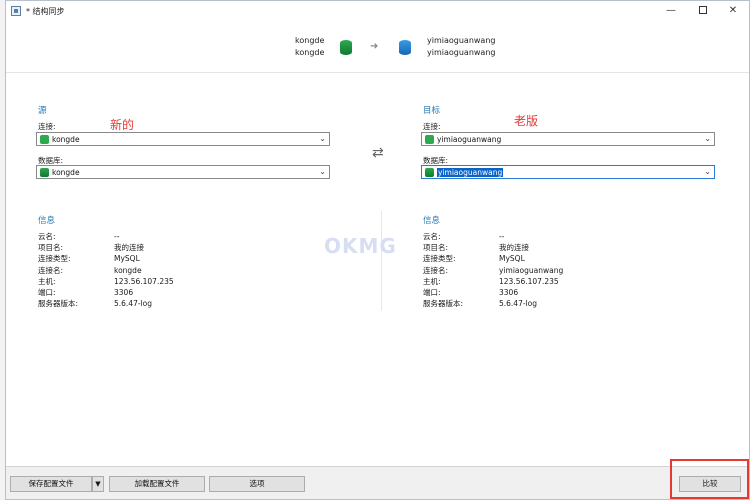 This screenshot has width=750, height=500. Describe the element at coordinates (360, 246) in the screenshot. I see `watermark: OKMG` at that location.